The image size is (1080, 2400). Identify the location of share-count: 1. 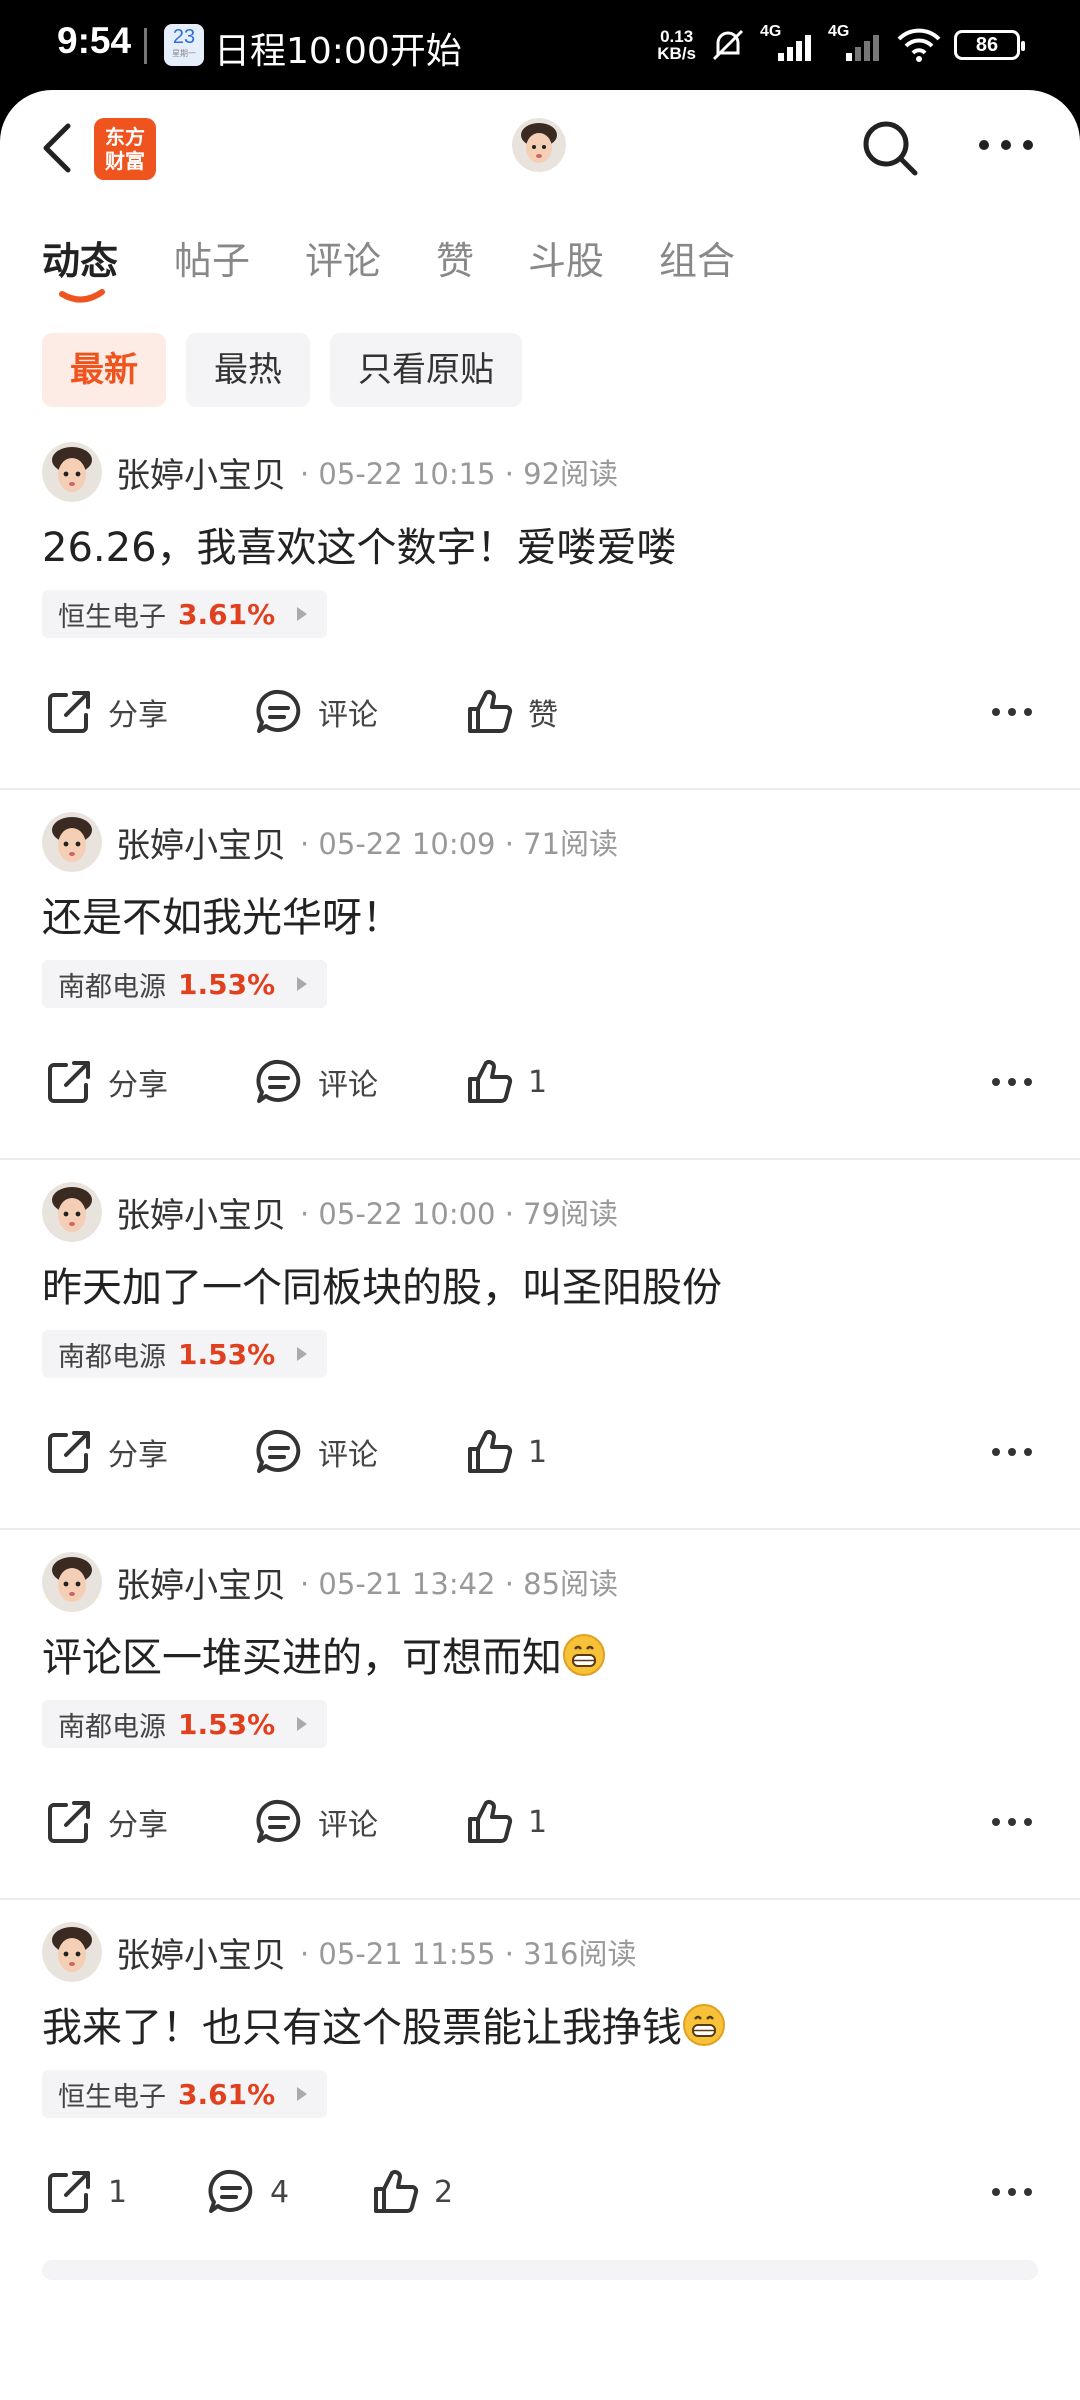
(118, 2192).